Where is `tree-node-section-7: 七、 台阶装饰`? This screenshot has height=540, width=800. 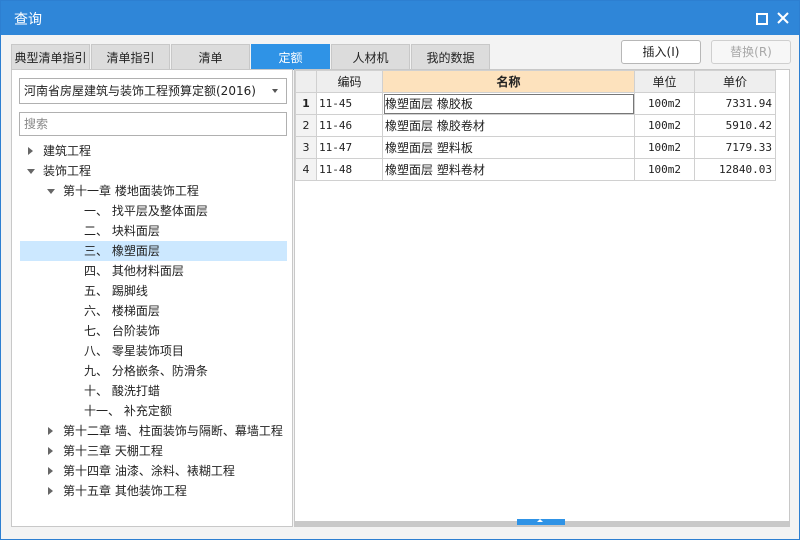 tree-node-section-7: 七、 台阶装饰 is located at coordinates (149, 331).